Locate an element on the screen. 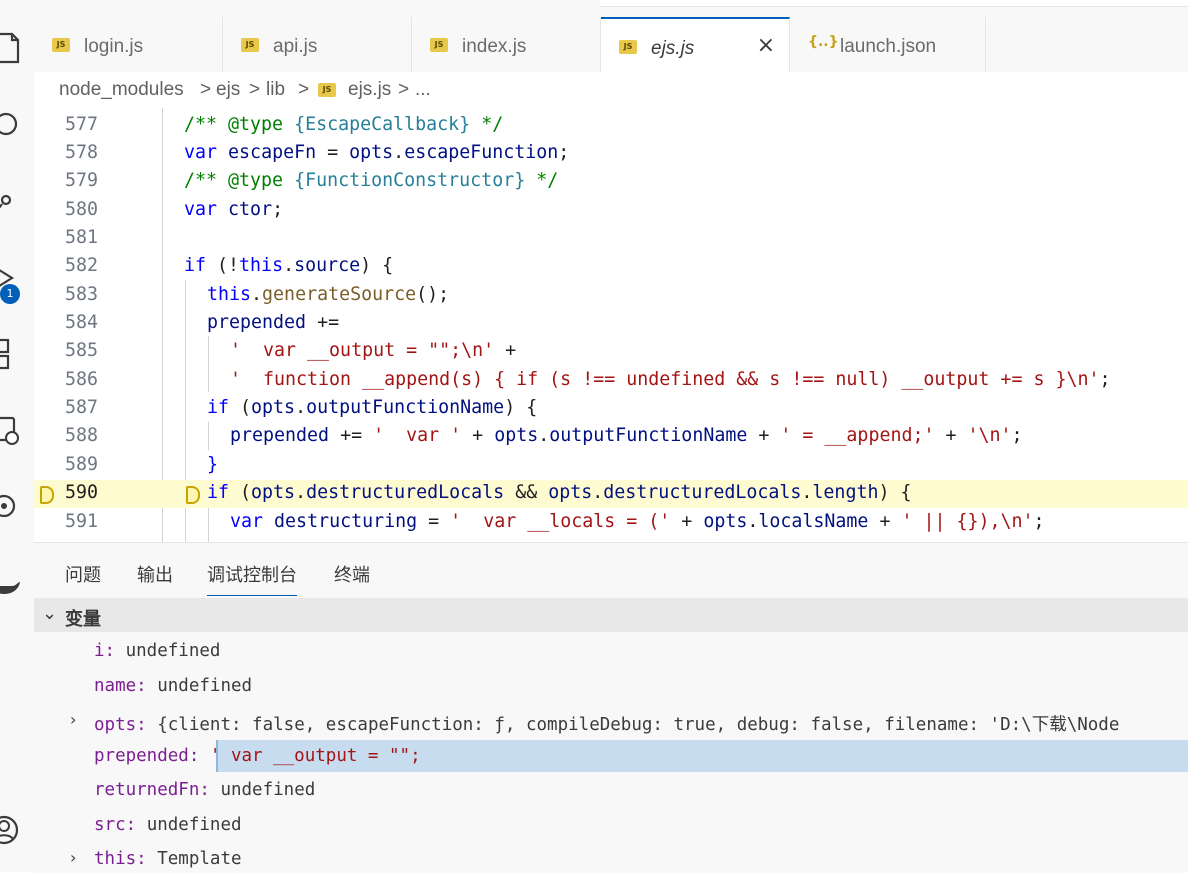 The width and height of the screenshot is (1188, 877). tab-label: ejs.js is located at coordinates (673, 48).